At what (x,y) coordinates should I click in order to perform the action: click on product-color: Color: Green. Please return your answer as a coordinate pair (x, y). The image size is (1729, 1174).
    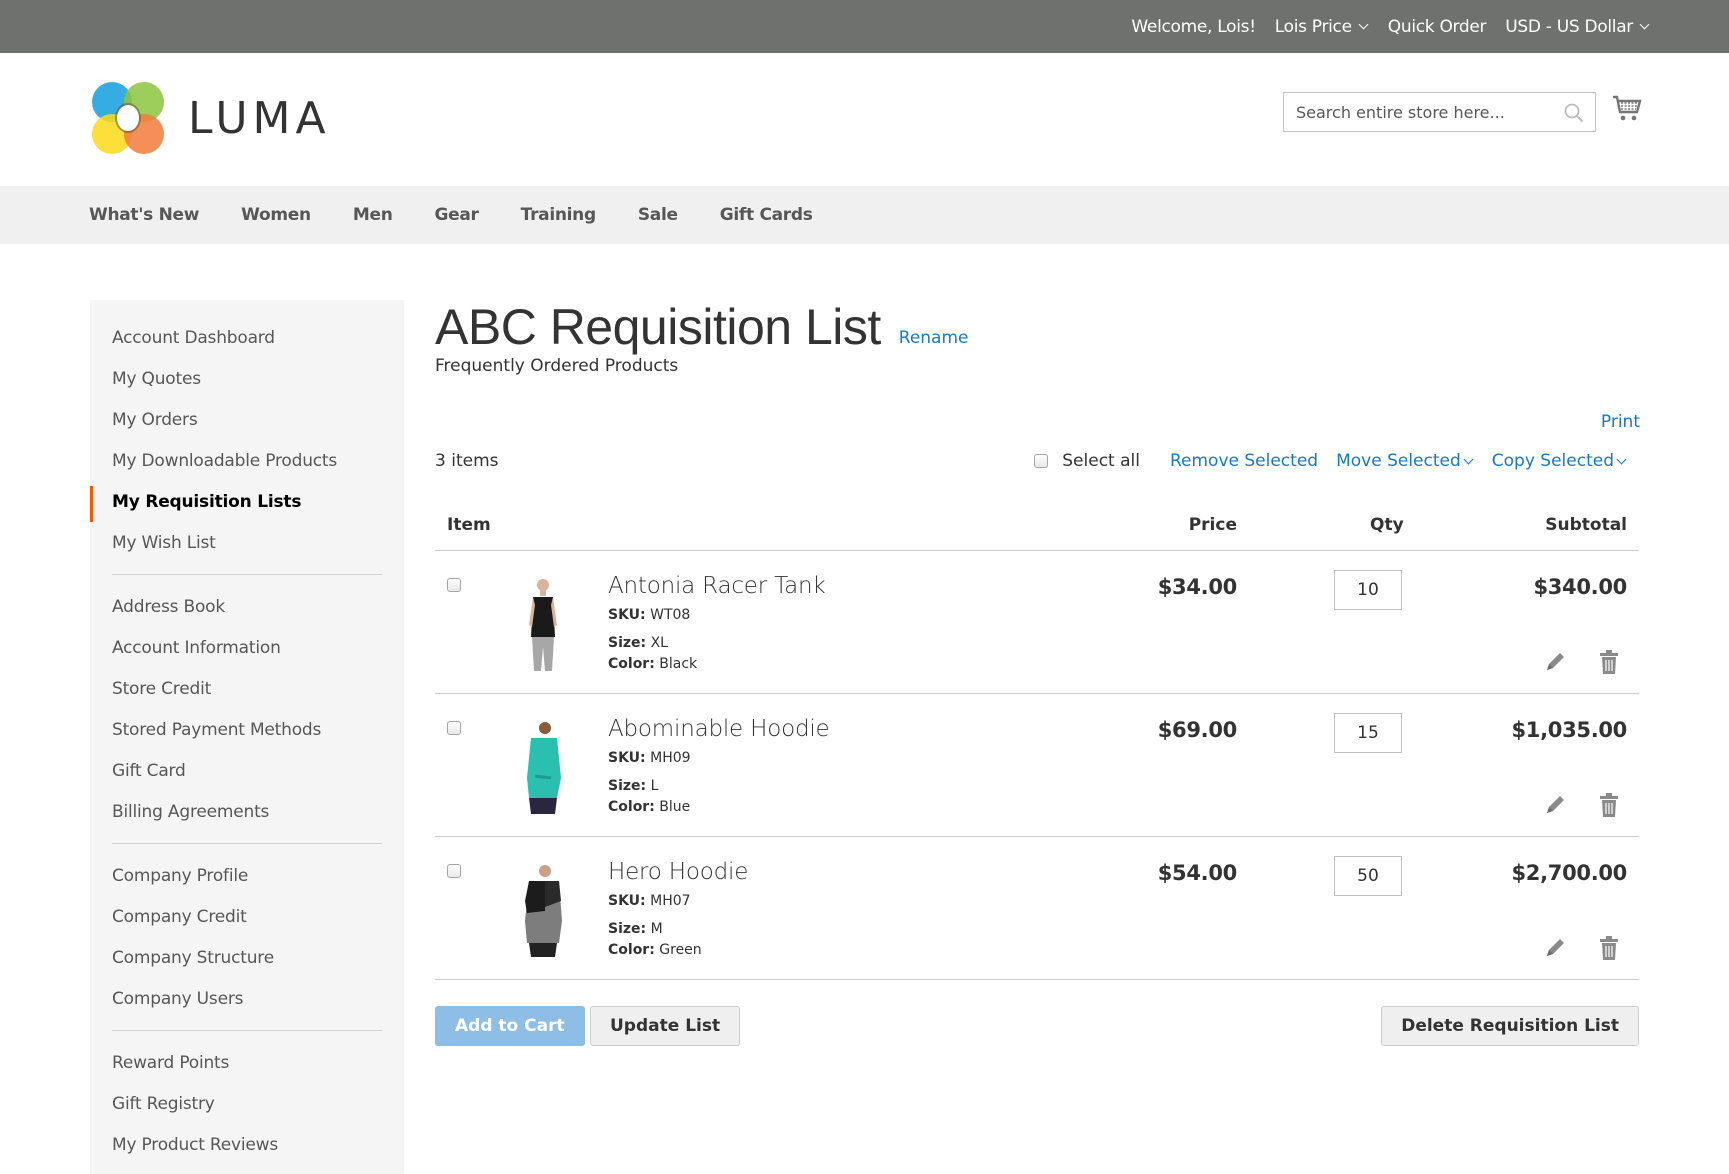
    Looking at the image, I should click on (655, 950).